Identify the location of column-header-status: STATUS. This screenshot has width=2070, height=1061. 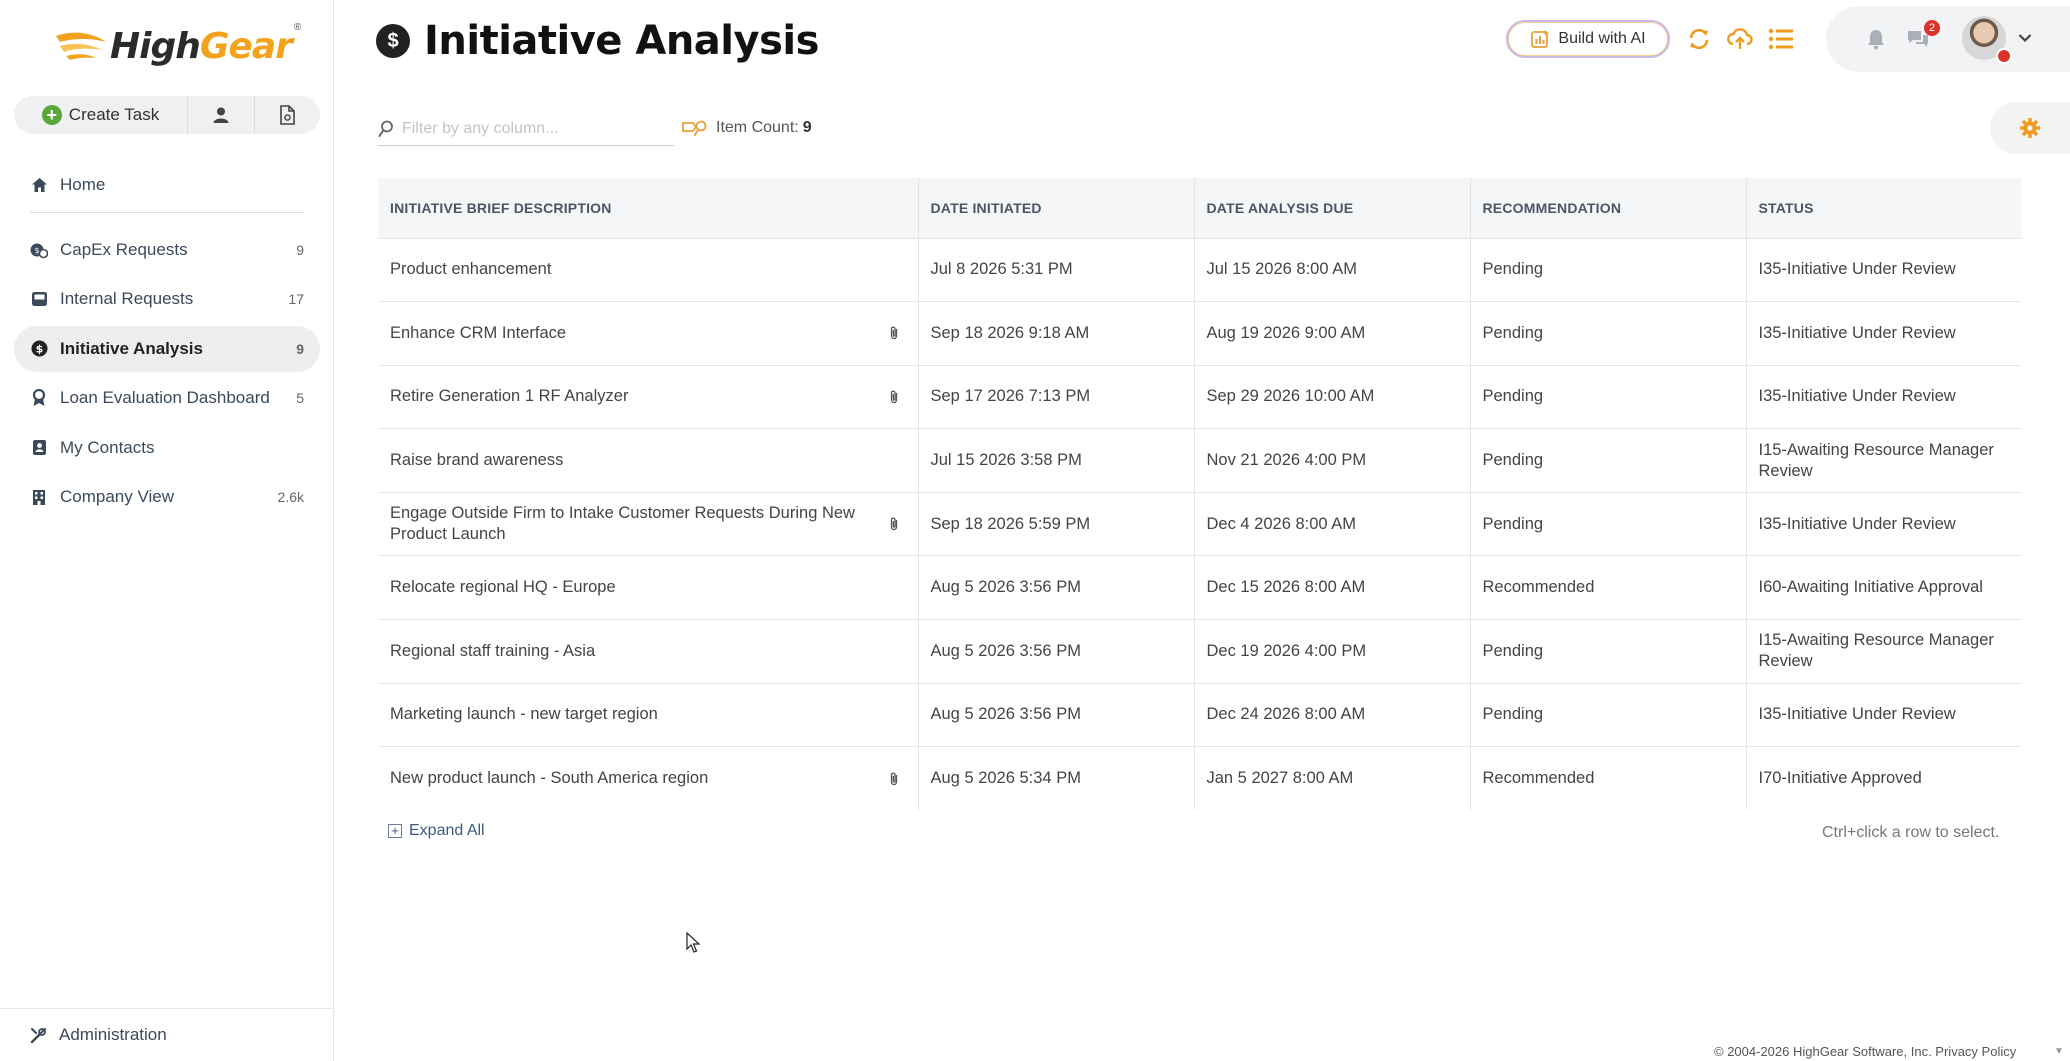
(1883, 208).